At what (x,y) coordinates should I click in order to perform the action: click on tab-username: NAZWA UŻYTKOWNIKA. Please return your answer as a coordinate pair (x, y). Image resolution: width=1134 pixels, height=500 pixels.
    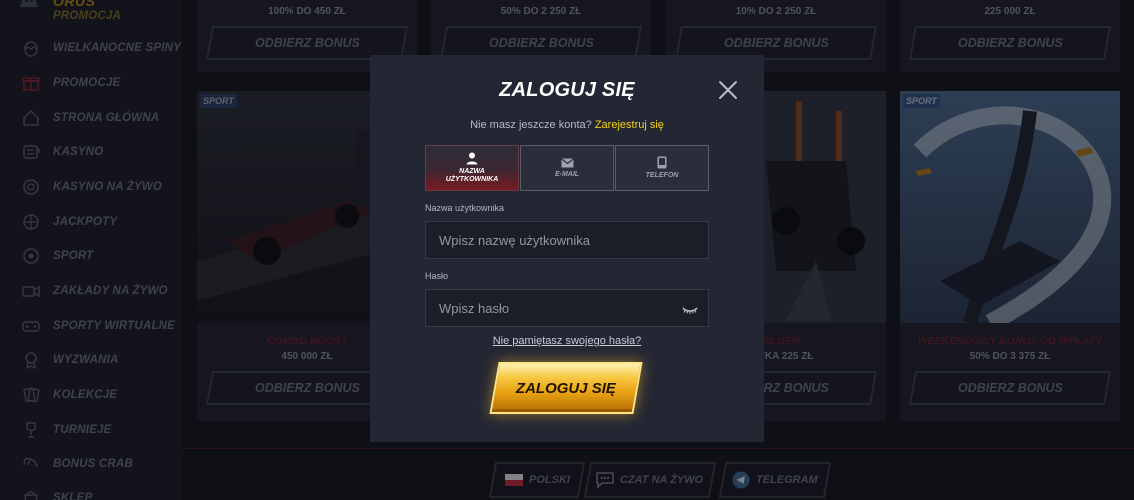
    Looking at the image, I should click on (472, 168).